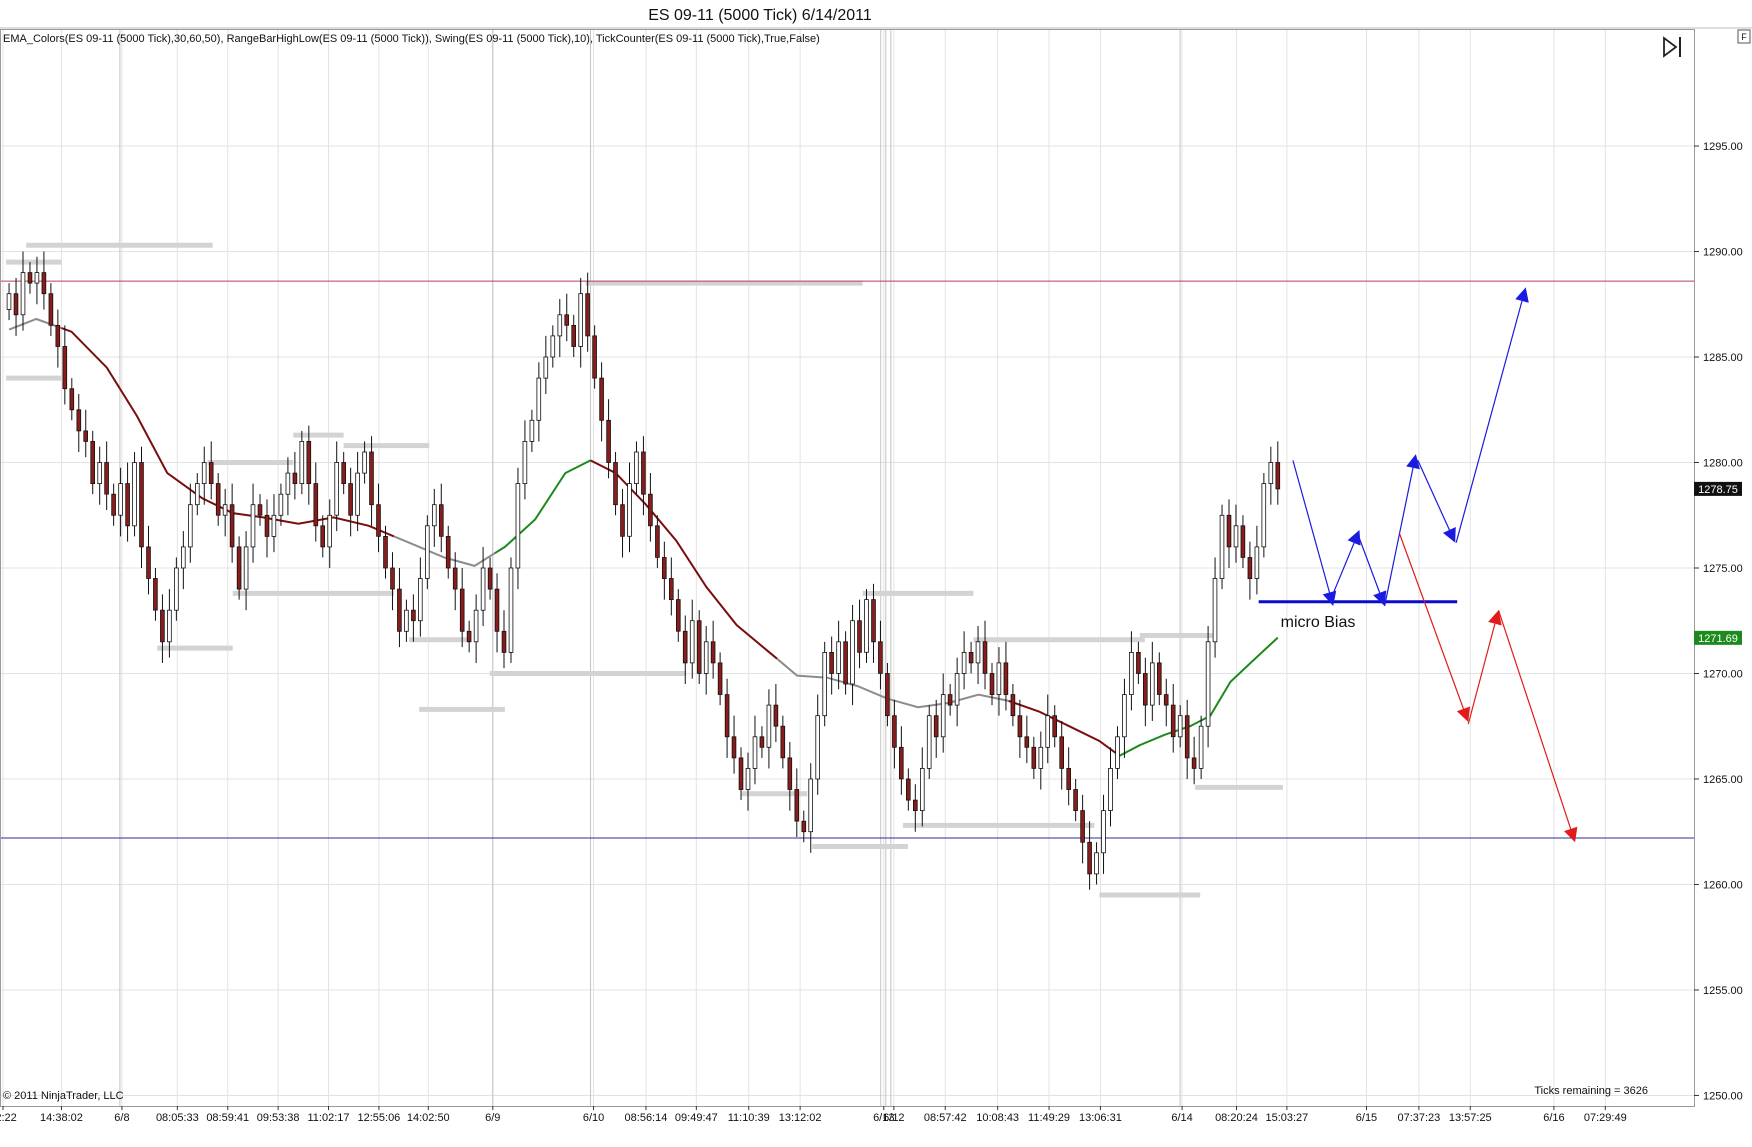  Describe the element at coordinates (646, 1118) in the screenshot. I see `x-tick-label: 08:56:14` at that location.